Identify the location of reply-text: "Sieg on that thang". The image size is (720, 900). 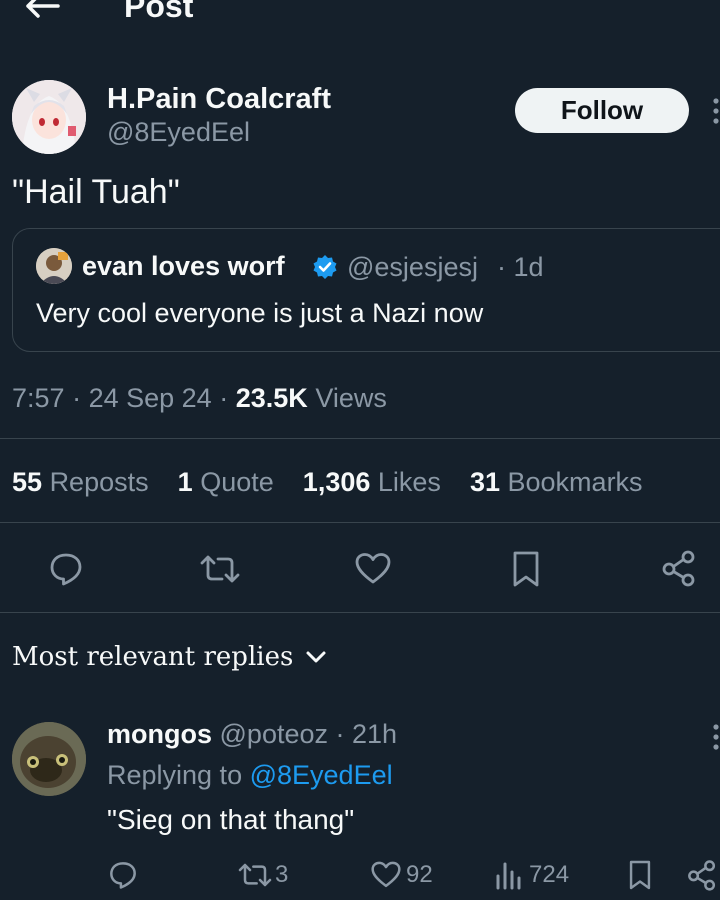
(231, 819).